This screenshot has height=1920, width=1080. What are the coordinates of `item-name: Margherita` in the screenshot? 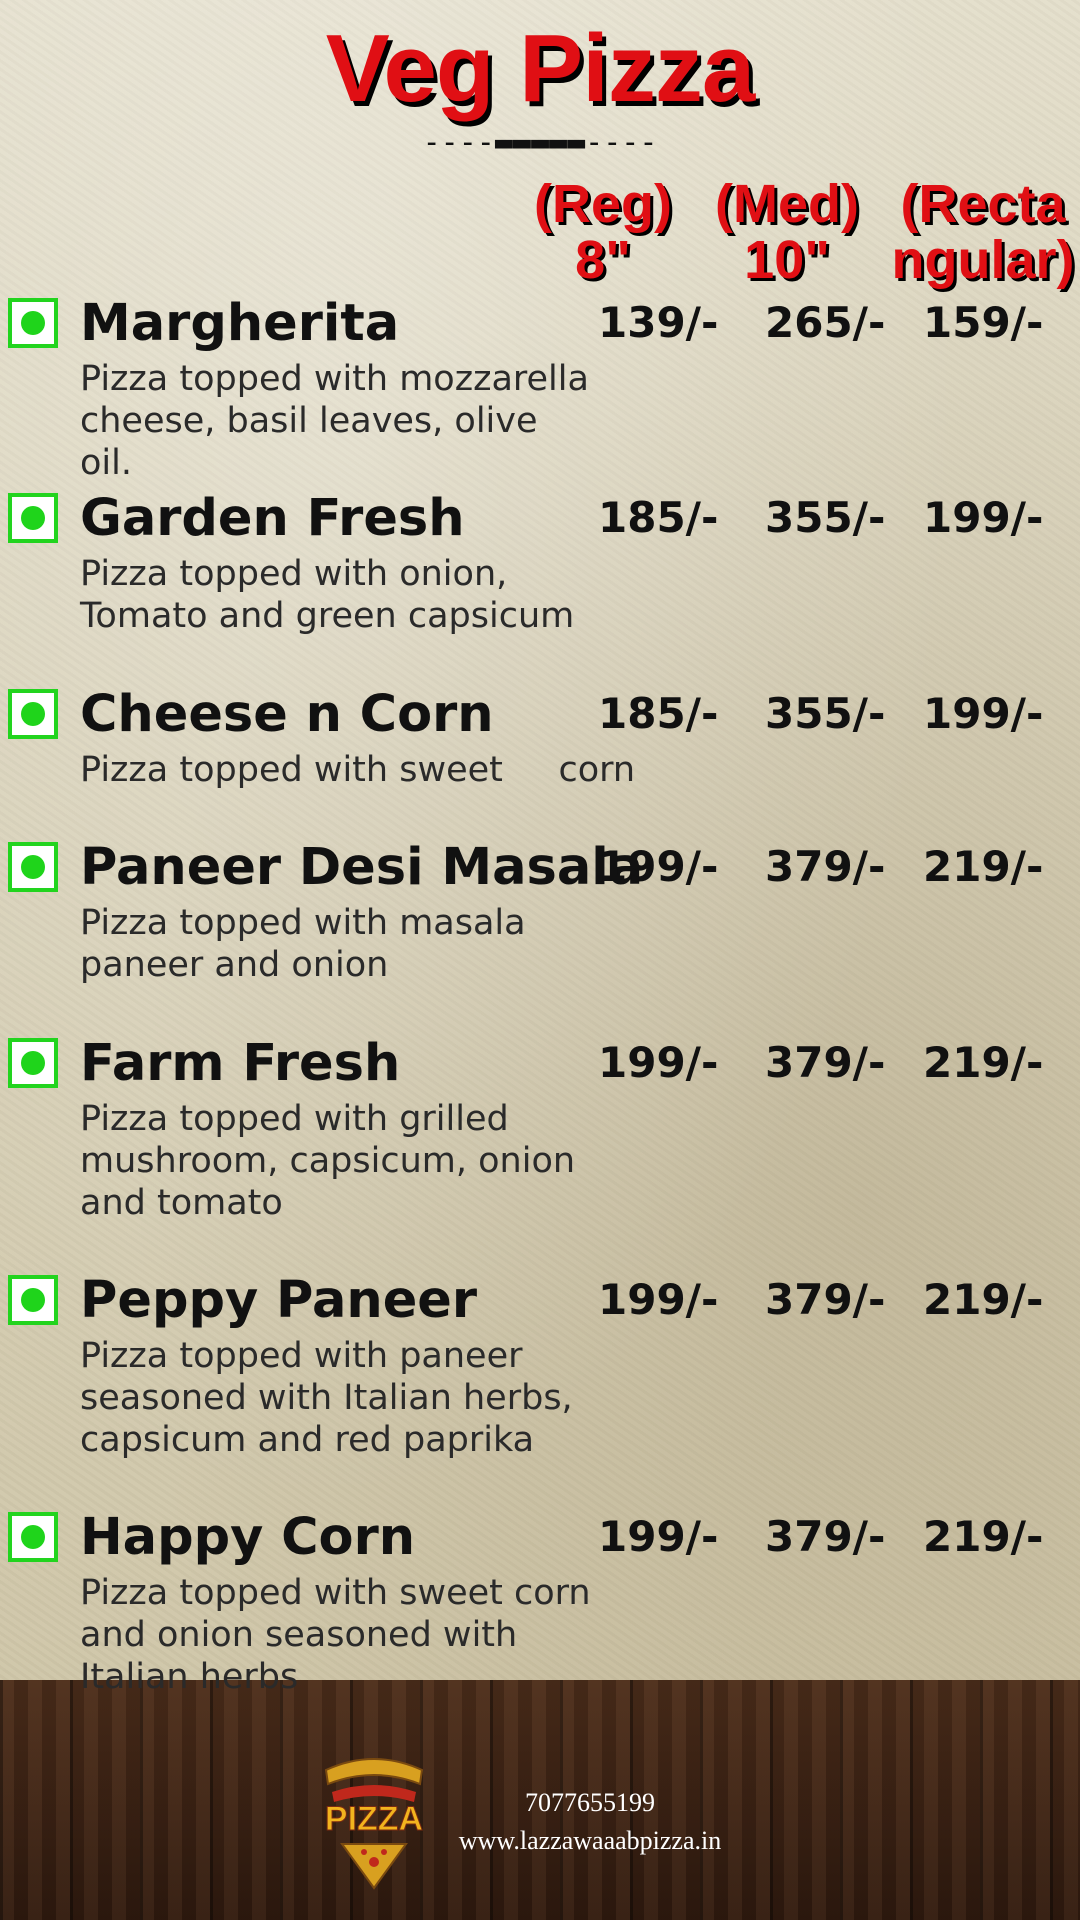 It's located at (240, 323).